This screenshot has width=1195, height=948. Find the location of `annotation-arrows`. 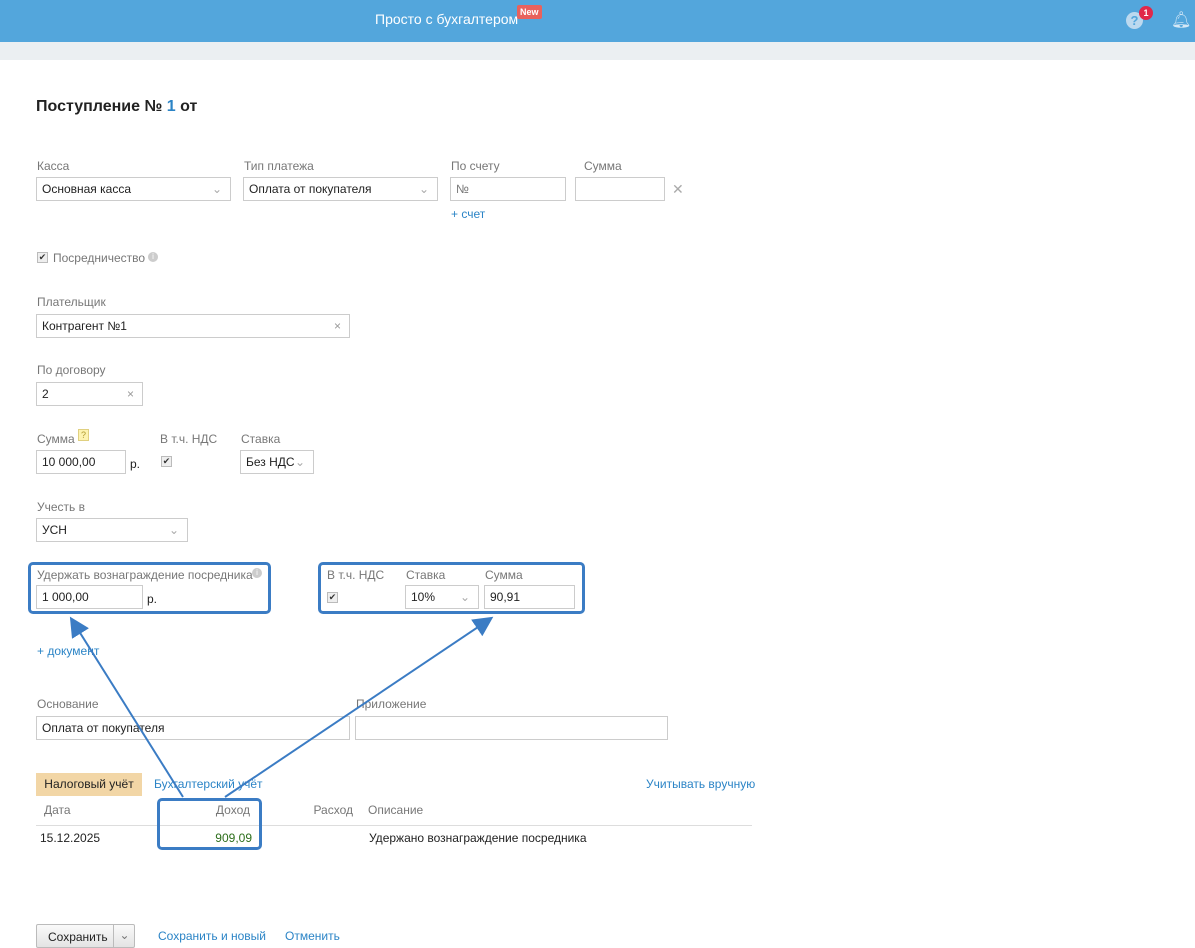

annotation-arrows is located at coordinates (281, 707).